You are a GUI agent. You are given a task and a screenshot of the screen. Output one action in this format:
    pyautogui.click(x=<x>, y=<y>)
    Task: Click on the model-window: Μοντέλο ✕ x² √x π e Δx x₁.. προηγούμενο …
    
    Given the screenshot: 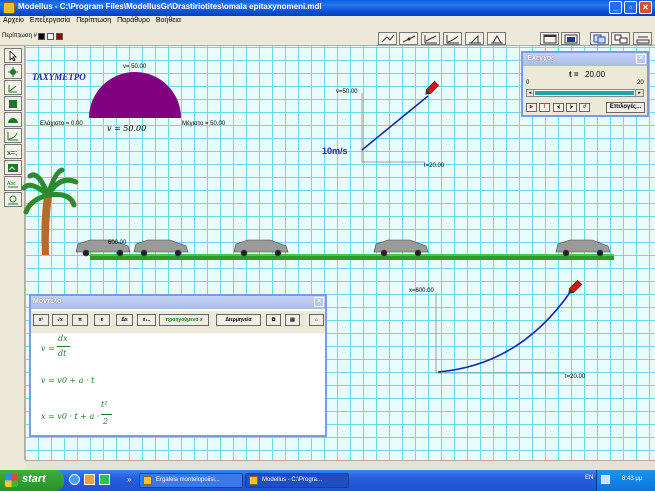 What is the action you would take?
    pyautogui.click(x=178, y=365)
    